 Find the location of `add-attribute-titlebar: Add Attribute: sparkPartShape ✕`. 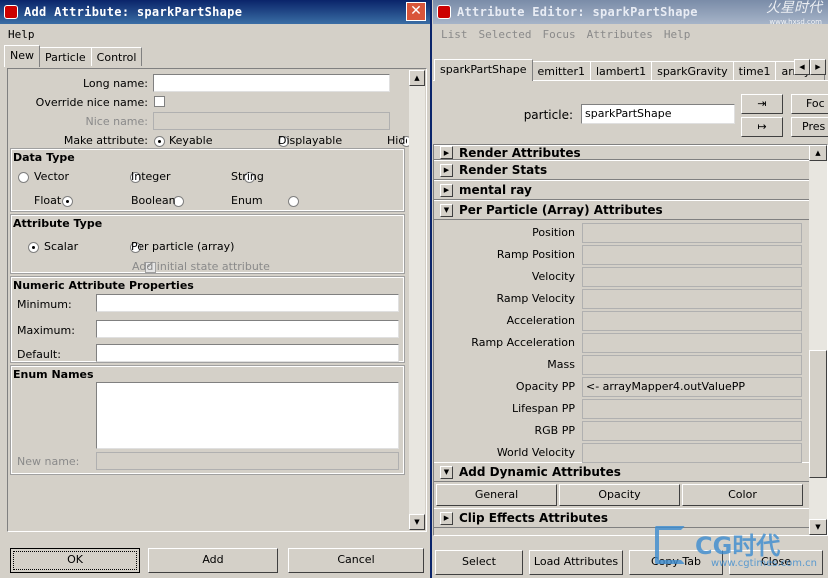

add-attribute-titlebar: Add Attribute: sparkPartShape ✕ is located at coordinates (215, 12).